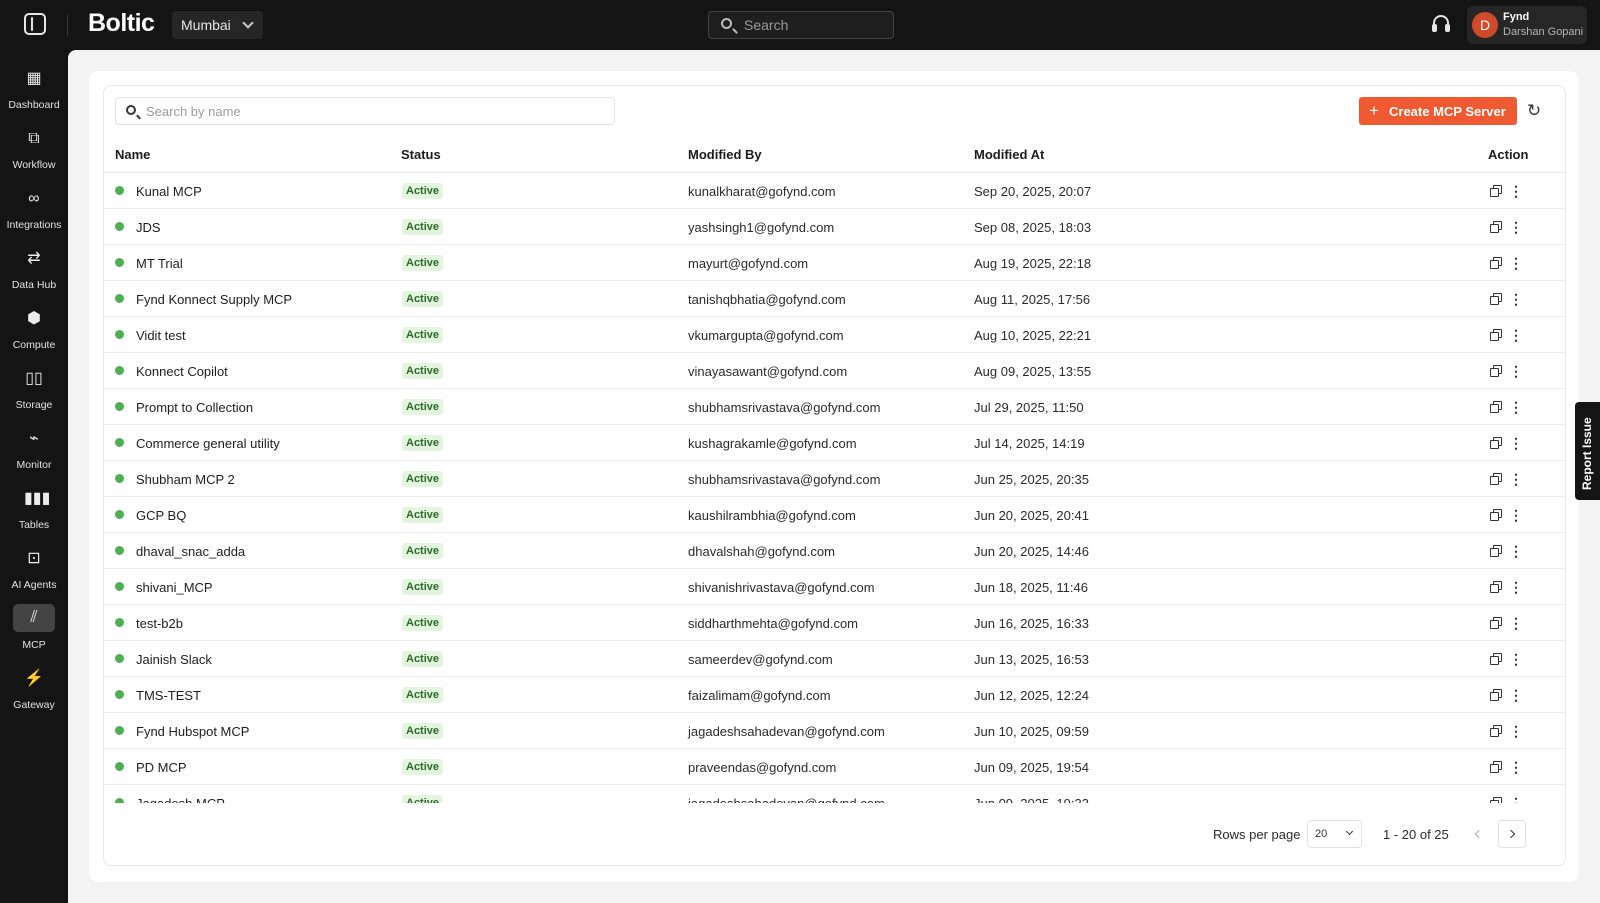 This screenshot has height=903, width=1600. What do you see at coordinates (762, 191) in the screenshot?
I see `modified-by: kunalkharat@gofynd.com` at bounding box center [762, 191].